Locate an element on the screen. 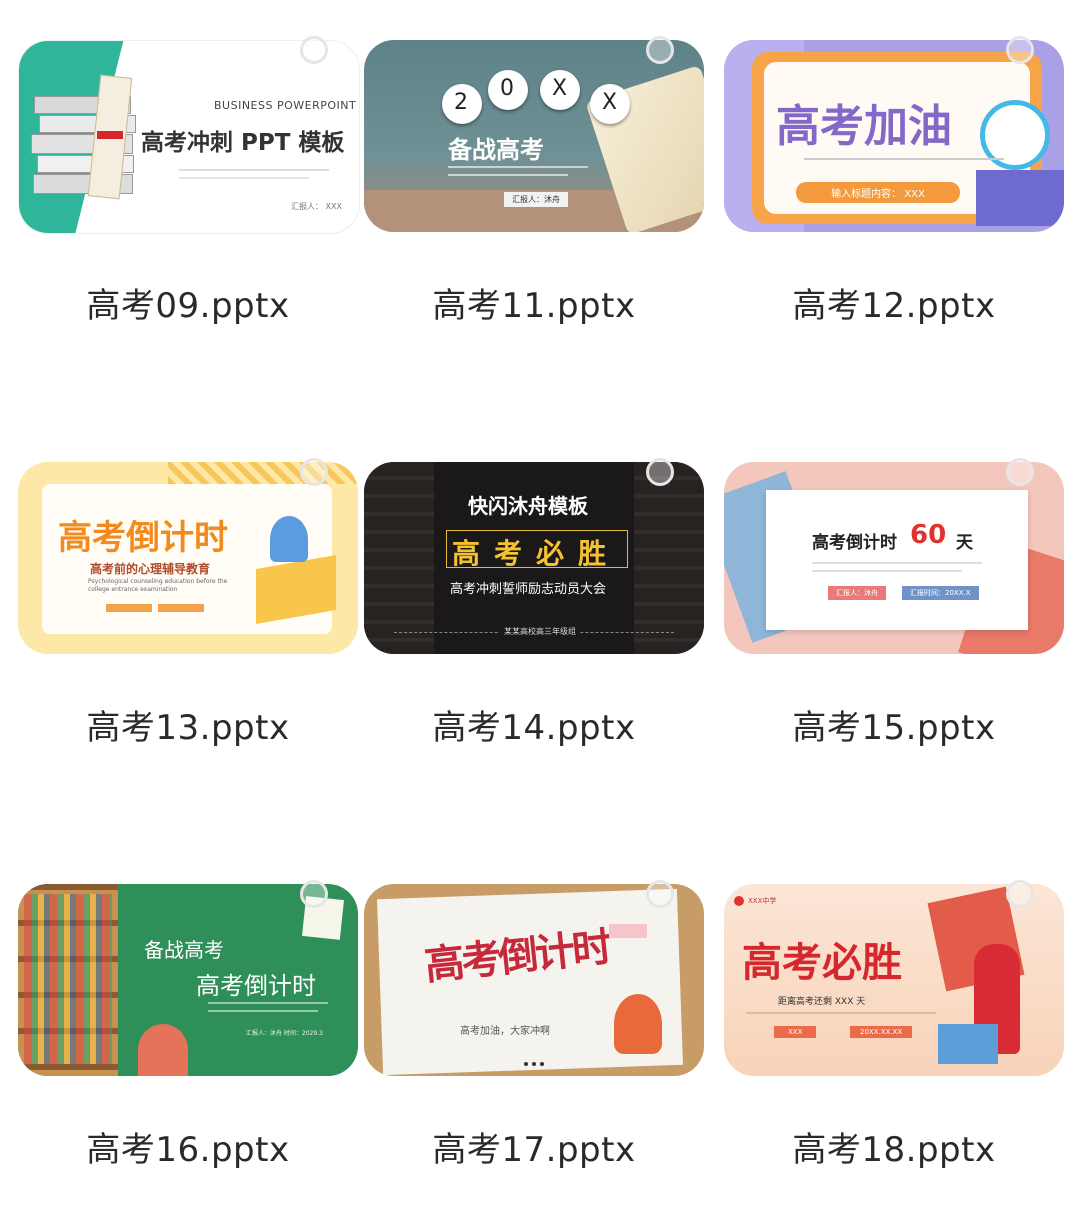 The height and width of the screenshot is (1208, 1080). preview-days: 60 is located at coordinates (928, 535).